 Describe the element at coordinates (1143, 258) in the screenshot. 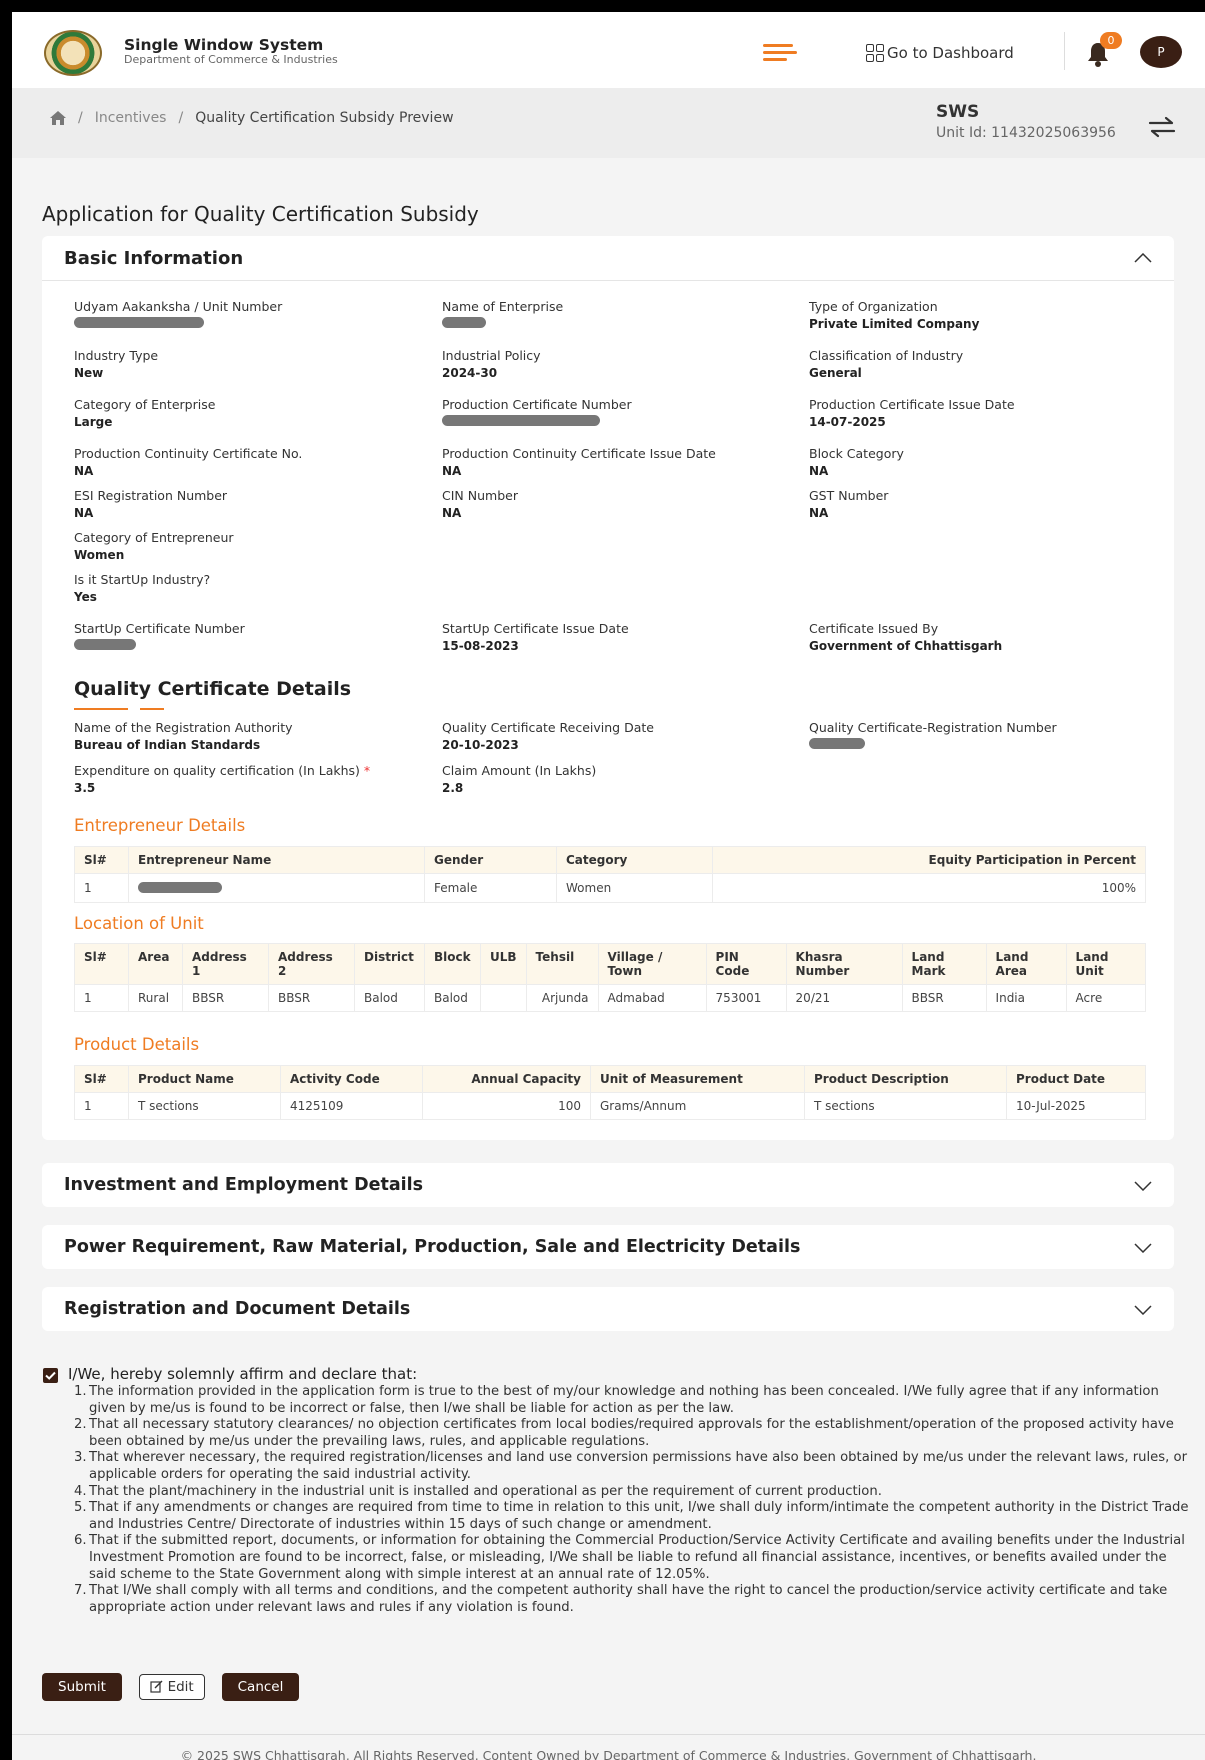

I see `chevron-up-icon` at that location.